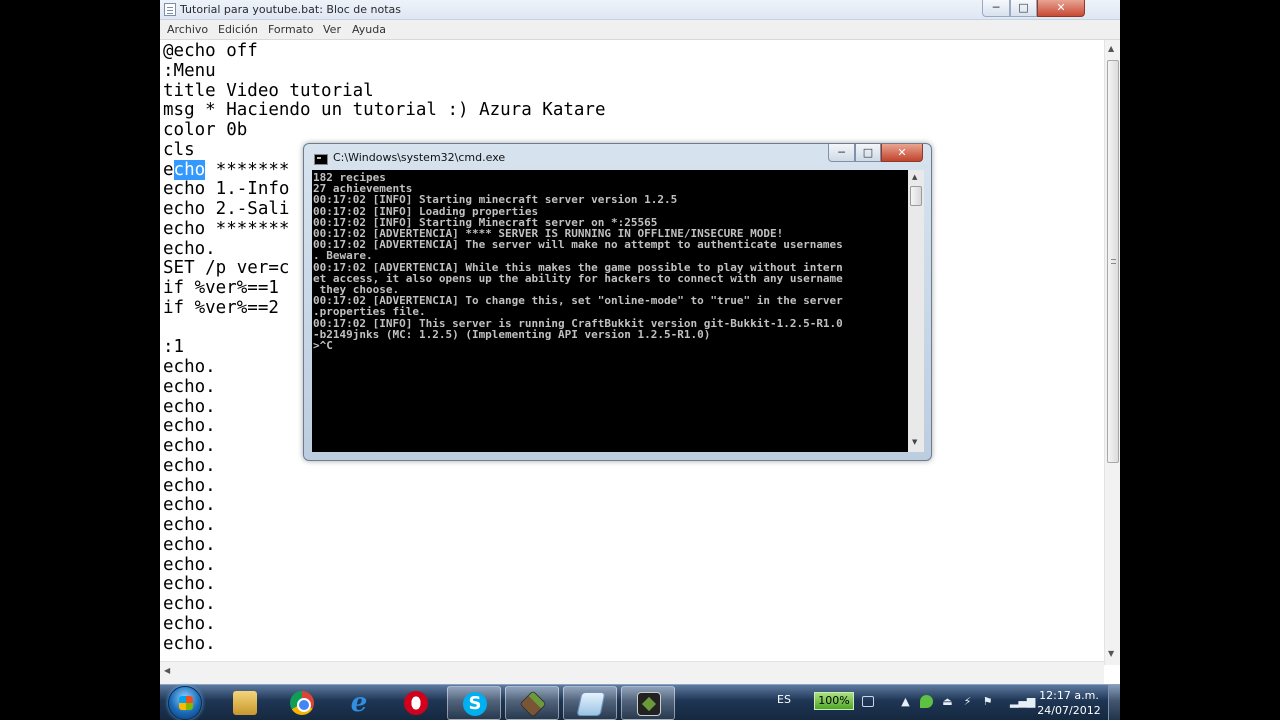  Describe the element at coordinates (291, 9) in the screenshot. I see `notepad-title: Tutorial para youtube.bat: Bloc de notas` at that location.